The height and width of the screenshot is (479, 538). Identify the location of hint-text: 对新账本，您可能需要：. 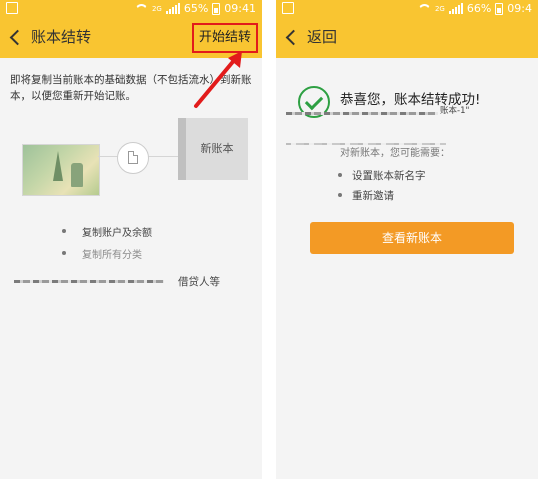
(395, 153).